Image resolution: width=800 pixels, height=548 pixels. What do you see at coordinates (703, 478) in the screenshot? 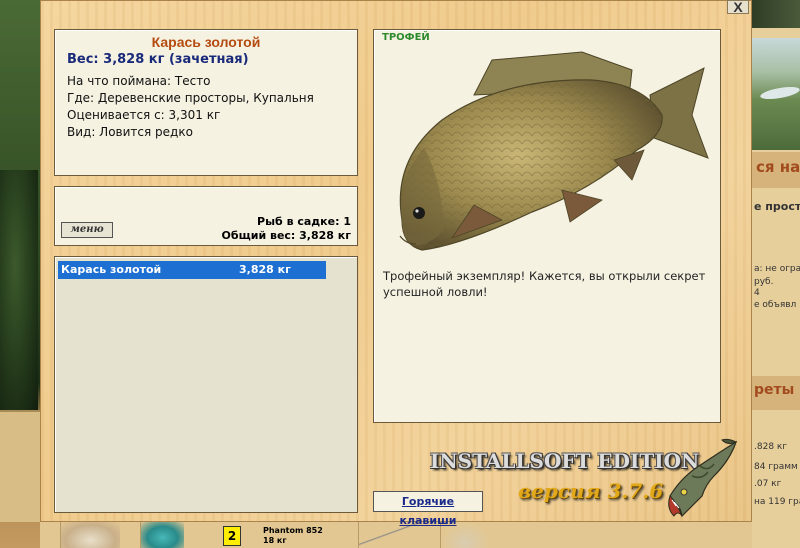
I see `pike-logo-icon` at bounding box center [703, 478].